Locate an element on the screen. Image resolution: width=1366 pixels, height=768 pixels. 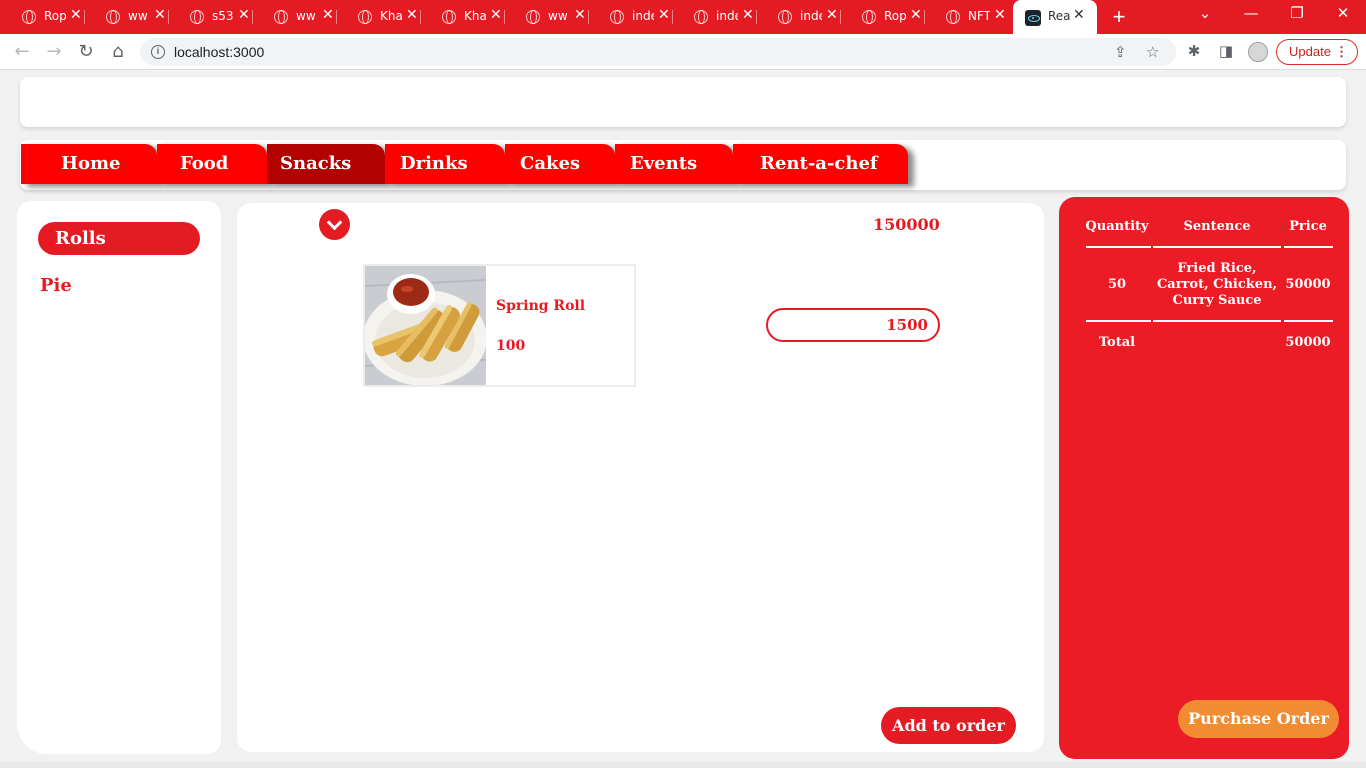
minimize-icon: — is located at coordinates (1251, 13).